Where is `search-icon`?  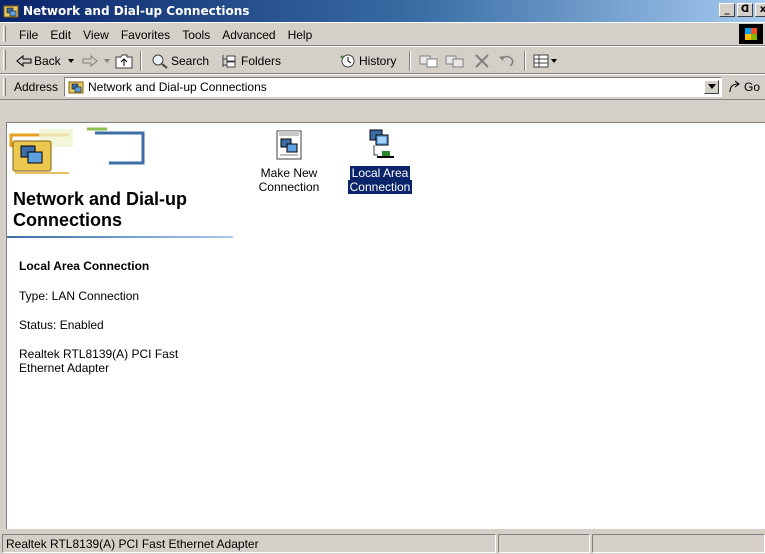 search-icon is located at coordinates (160, 61).